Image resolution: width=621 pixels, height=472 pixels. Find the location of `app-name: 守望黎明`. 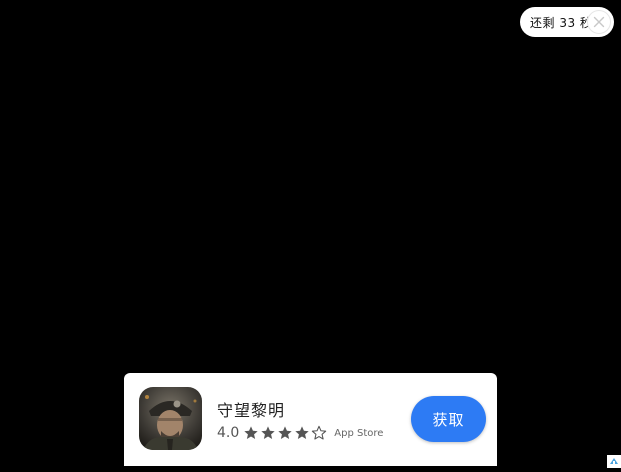

app-name: 守望黎明 is located at coordinates (251, 410).